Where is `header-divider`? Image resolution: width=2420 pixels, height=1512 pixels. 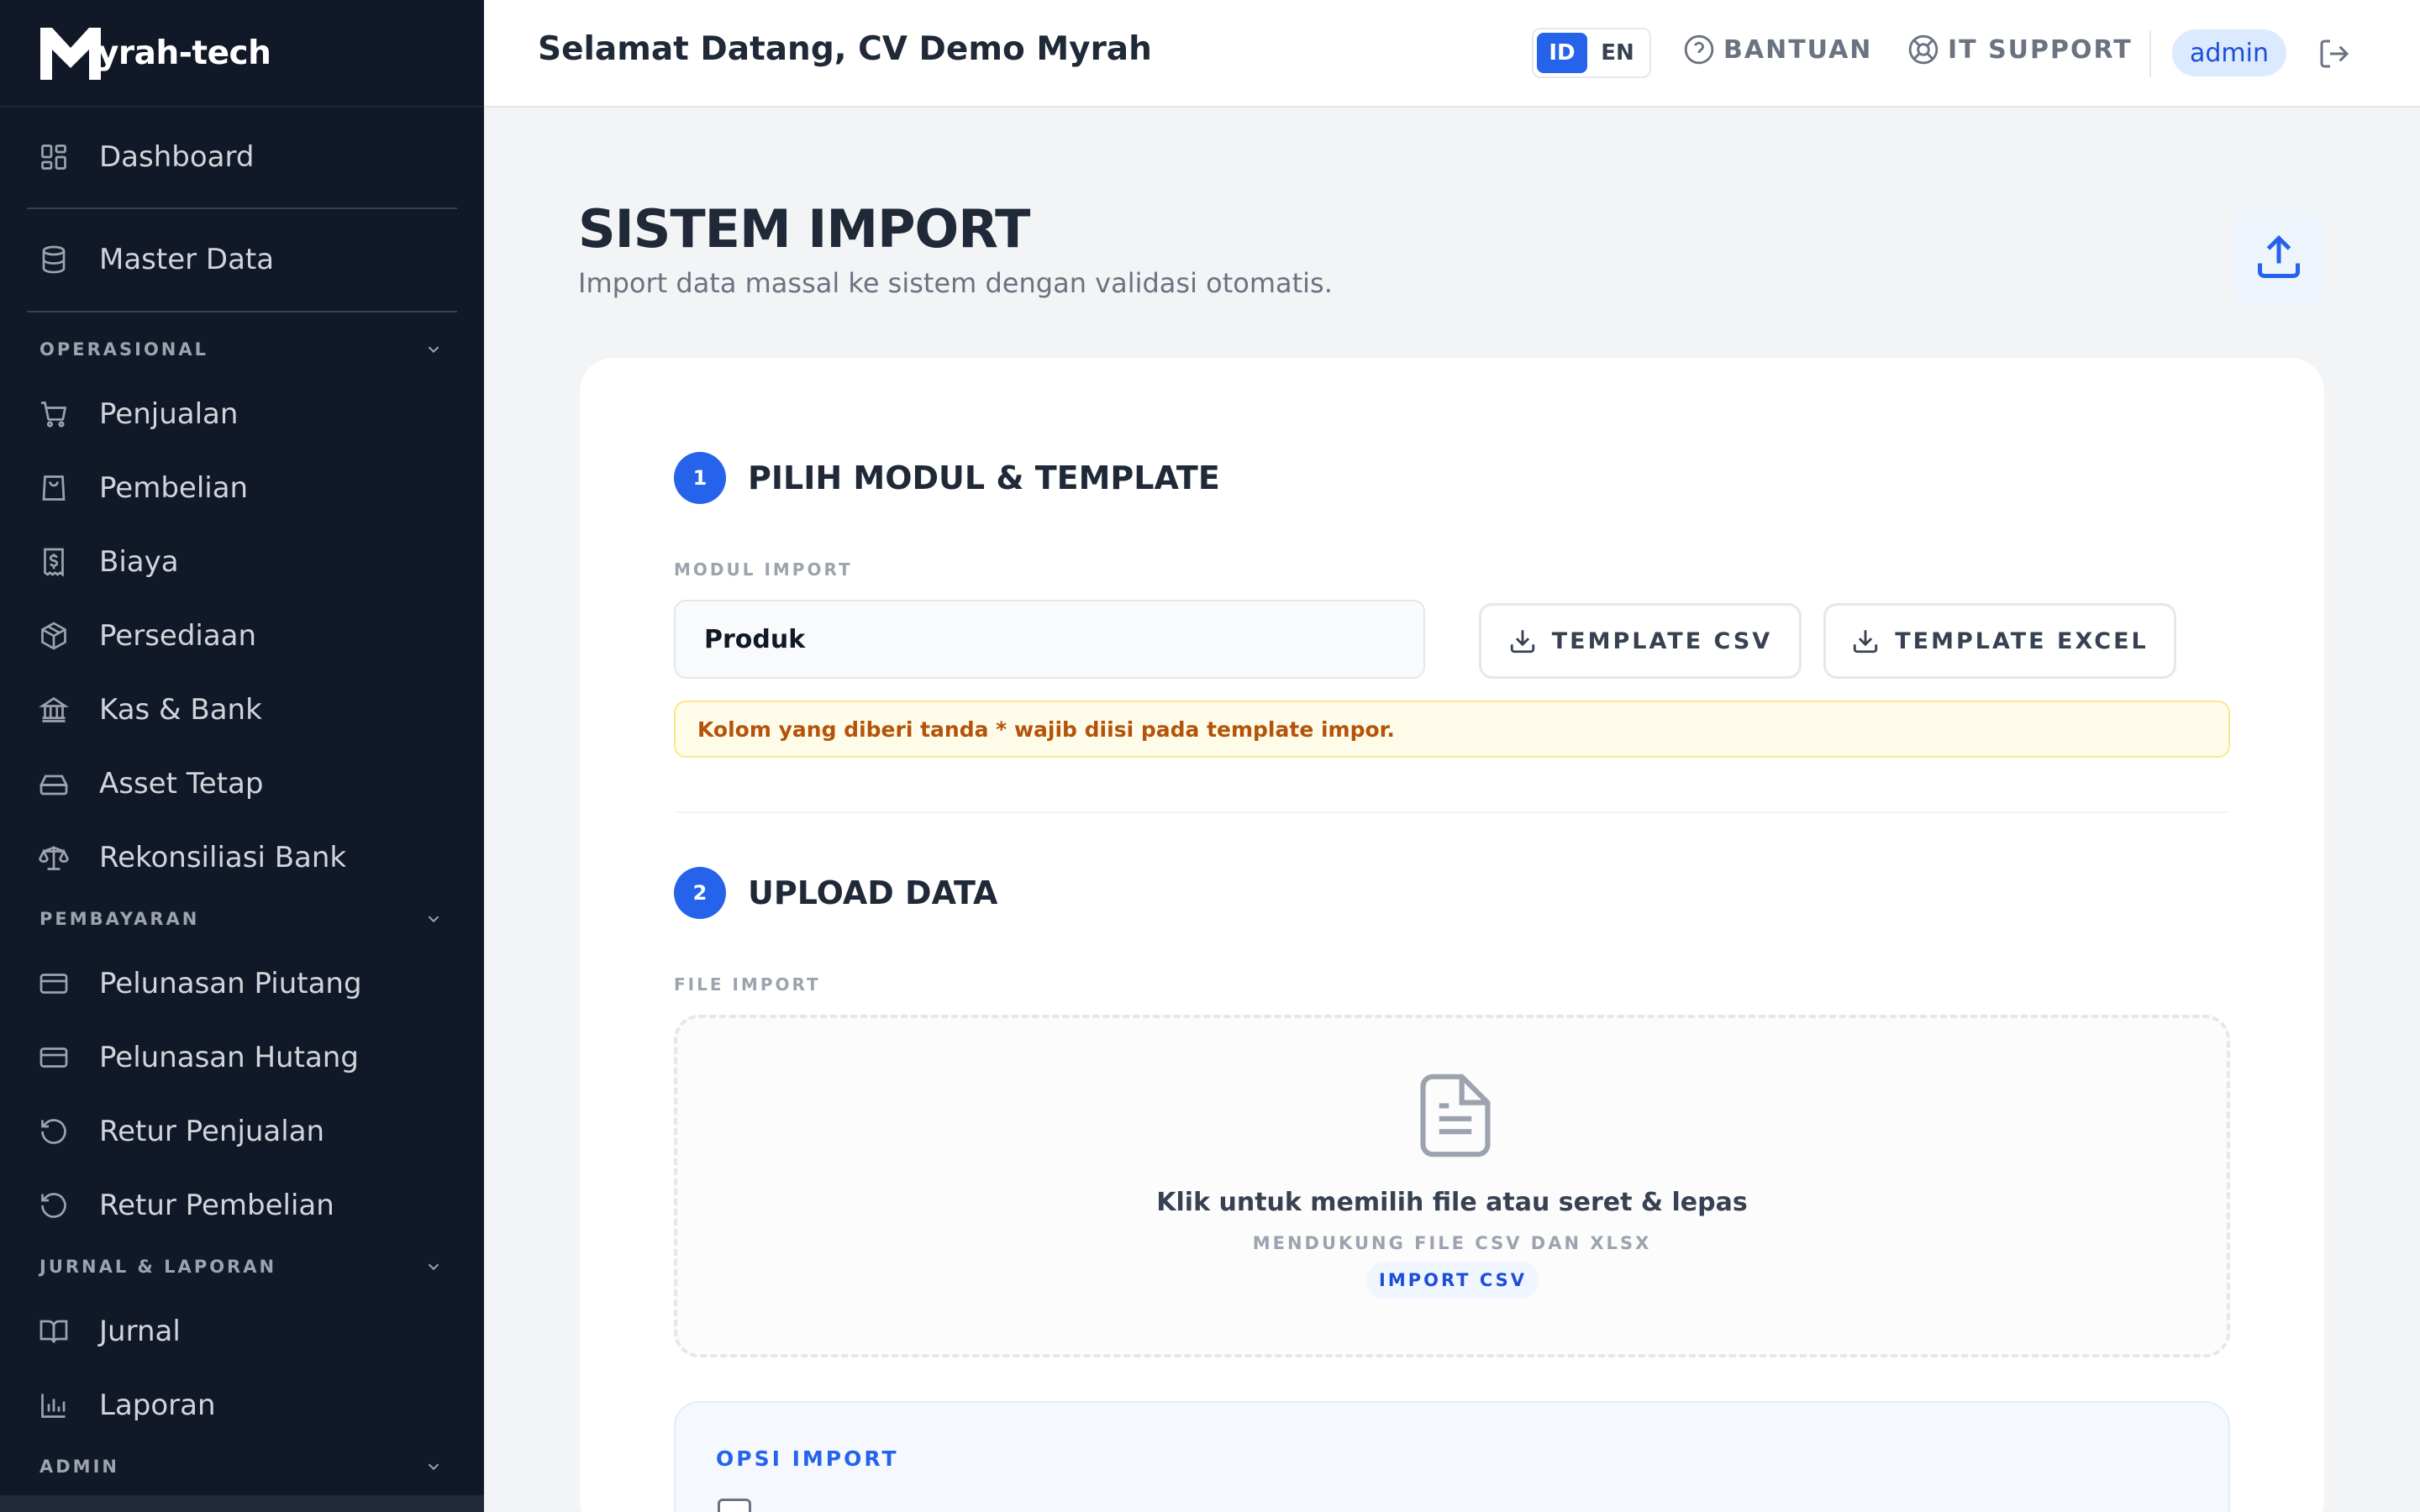
header-divider is located at coordinates (2150, 53).